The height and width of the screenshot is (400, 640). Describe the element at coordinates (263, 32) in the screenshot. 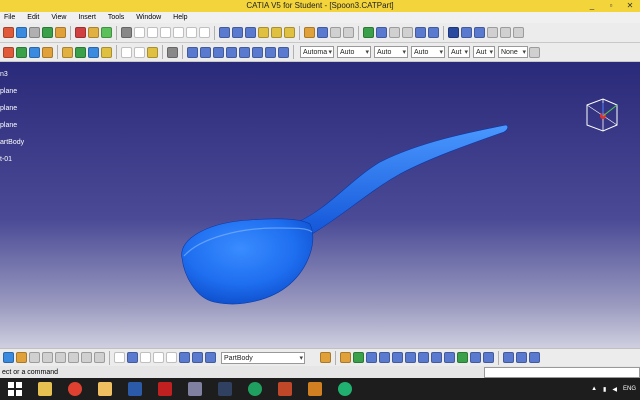

I see `mirror-icon` at that location.